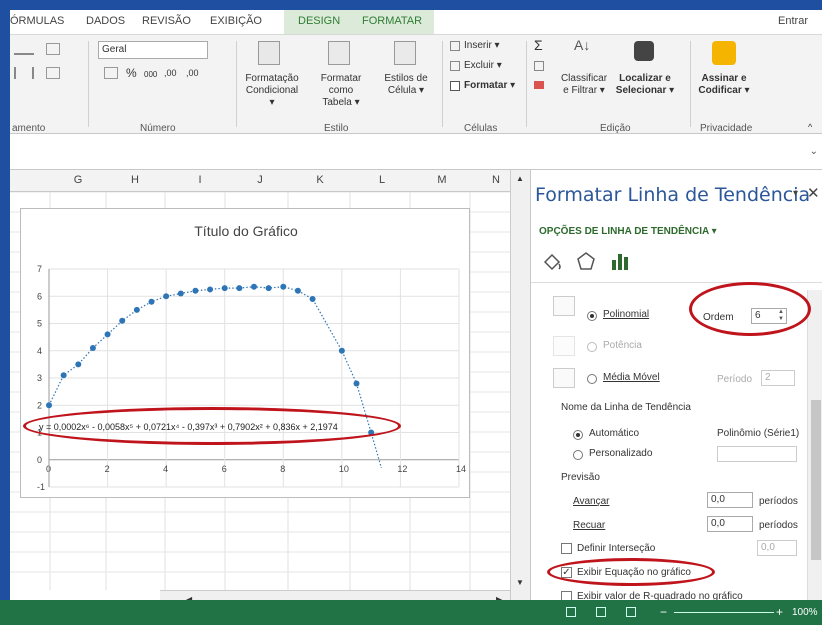  I want to click on tab-design: DESIGN, so click(319, 21).